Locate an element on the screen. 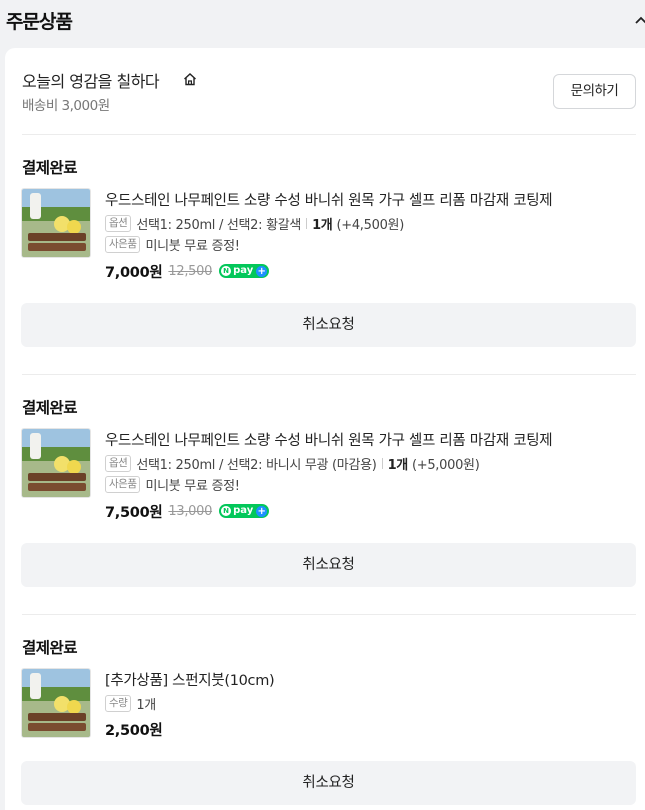 The width and height of the screenshot is (645, 810). quantity-tag: 수량 is located at coordinates (118, 703).